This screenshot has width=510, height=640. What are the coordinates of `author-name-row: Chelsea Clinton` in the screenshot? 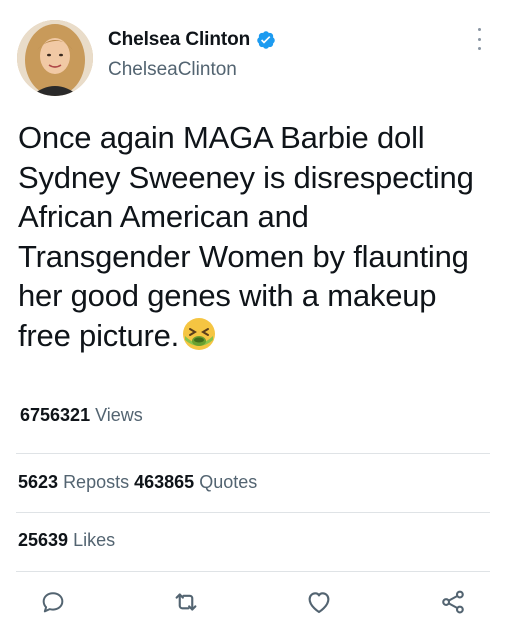 It's located at (192, 40).